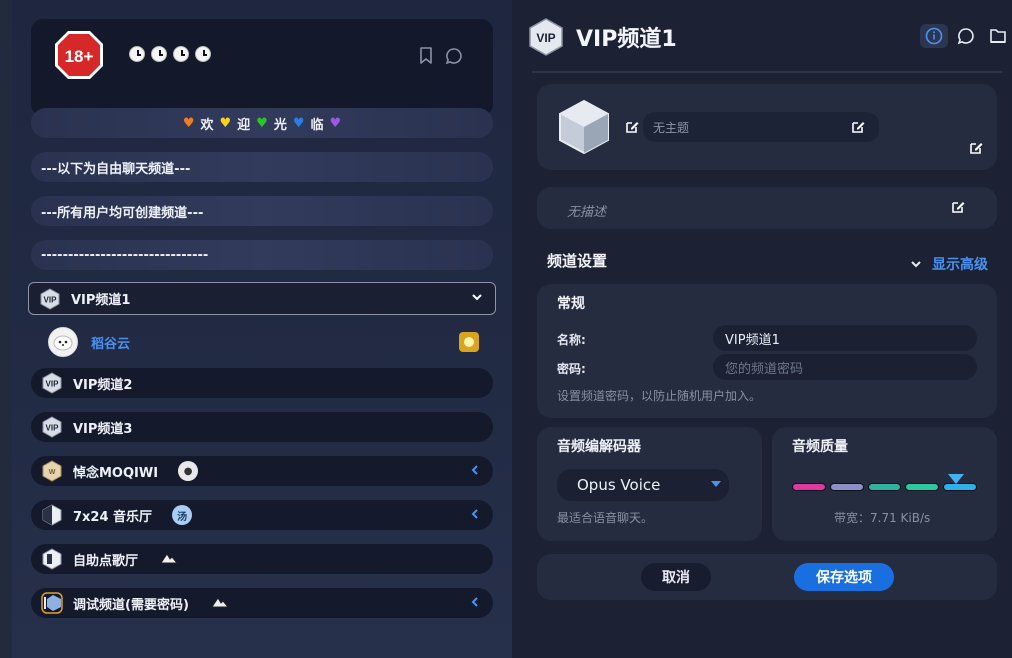 The height and width of the screenshot is (658, 1012). I want to click on quality-slider-handle, so click(956, 479).